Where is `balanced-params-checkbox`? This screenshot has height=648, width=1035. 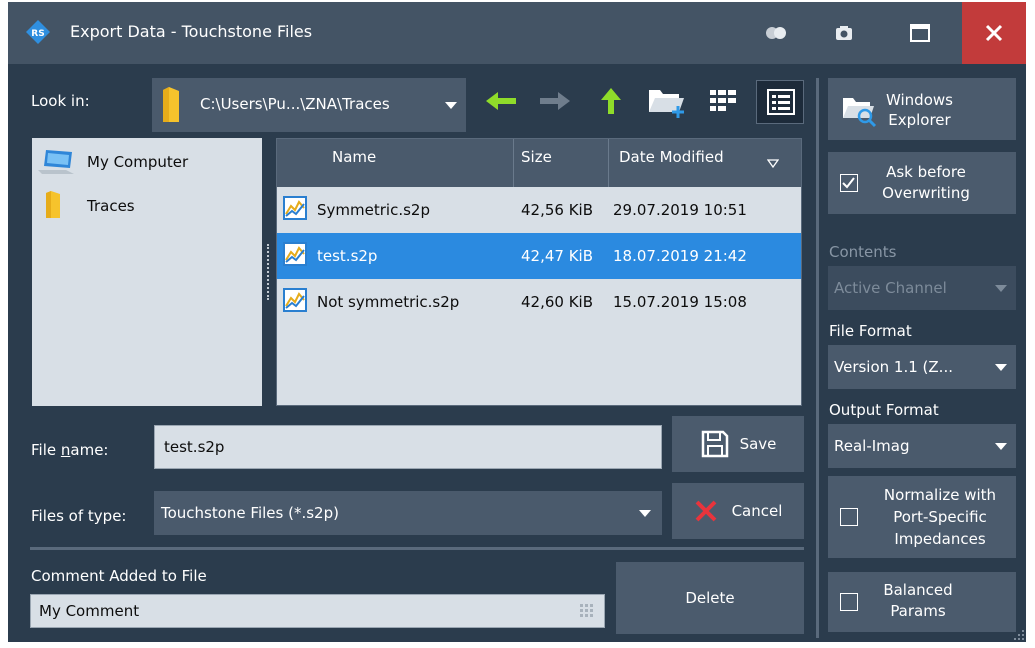
balanced-params-checkbox is located at coordinates (849, 602).